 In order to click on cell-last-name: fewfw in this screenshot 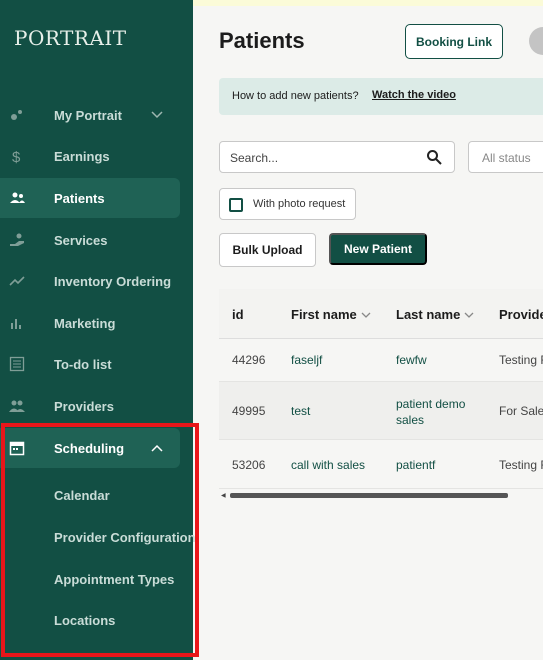, I will do `click(411, 360)`.